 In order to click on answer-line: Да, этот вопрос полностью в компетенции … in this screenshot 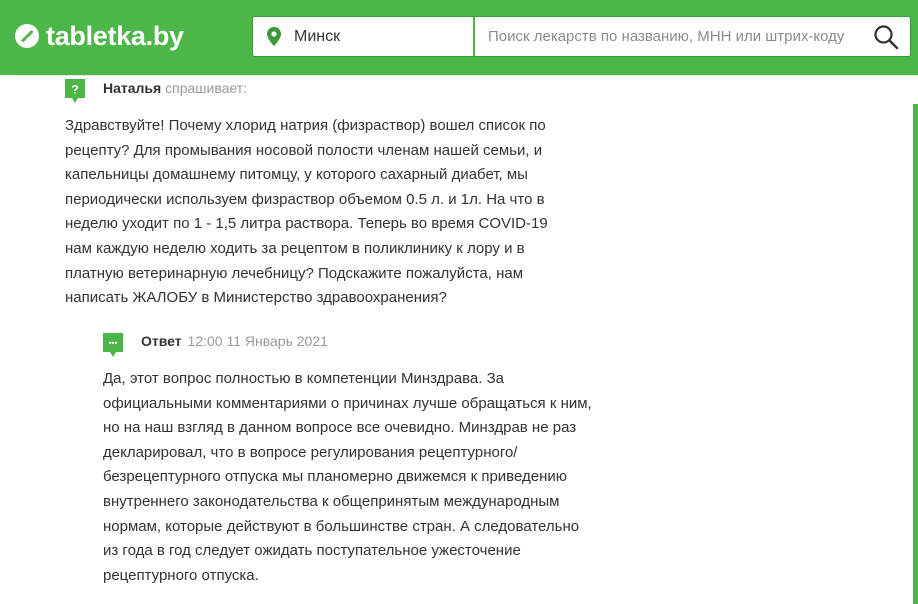, I will do `click(304, 378)`.